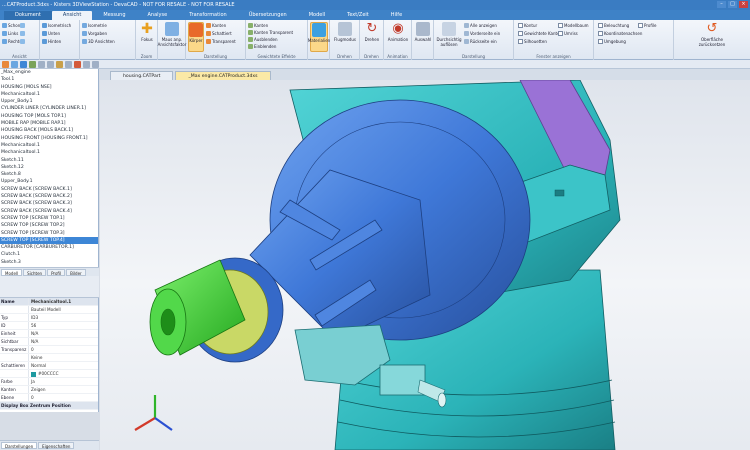 This screenshot has height=450, width=750. What do you see at coordinates (49, 72) in the screenshot?
I see `tree-item: _Max_engine` at bounding box center [49, 72].